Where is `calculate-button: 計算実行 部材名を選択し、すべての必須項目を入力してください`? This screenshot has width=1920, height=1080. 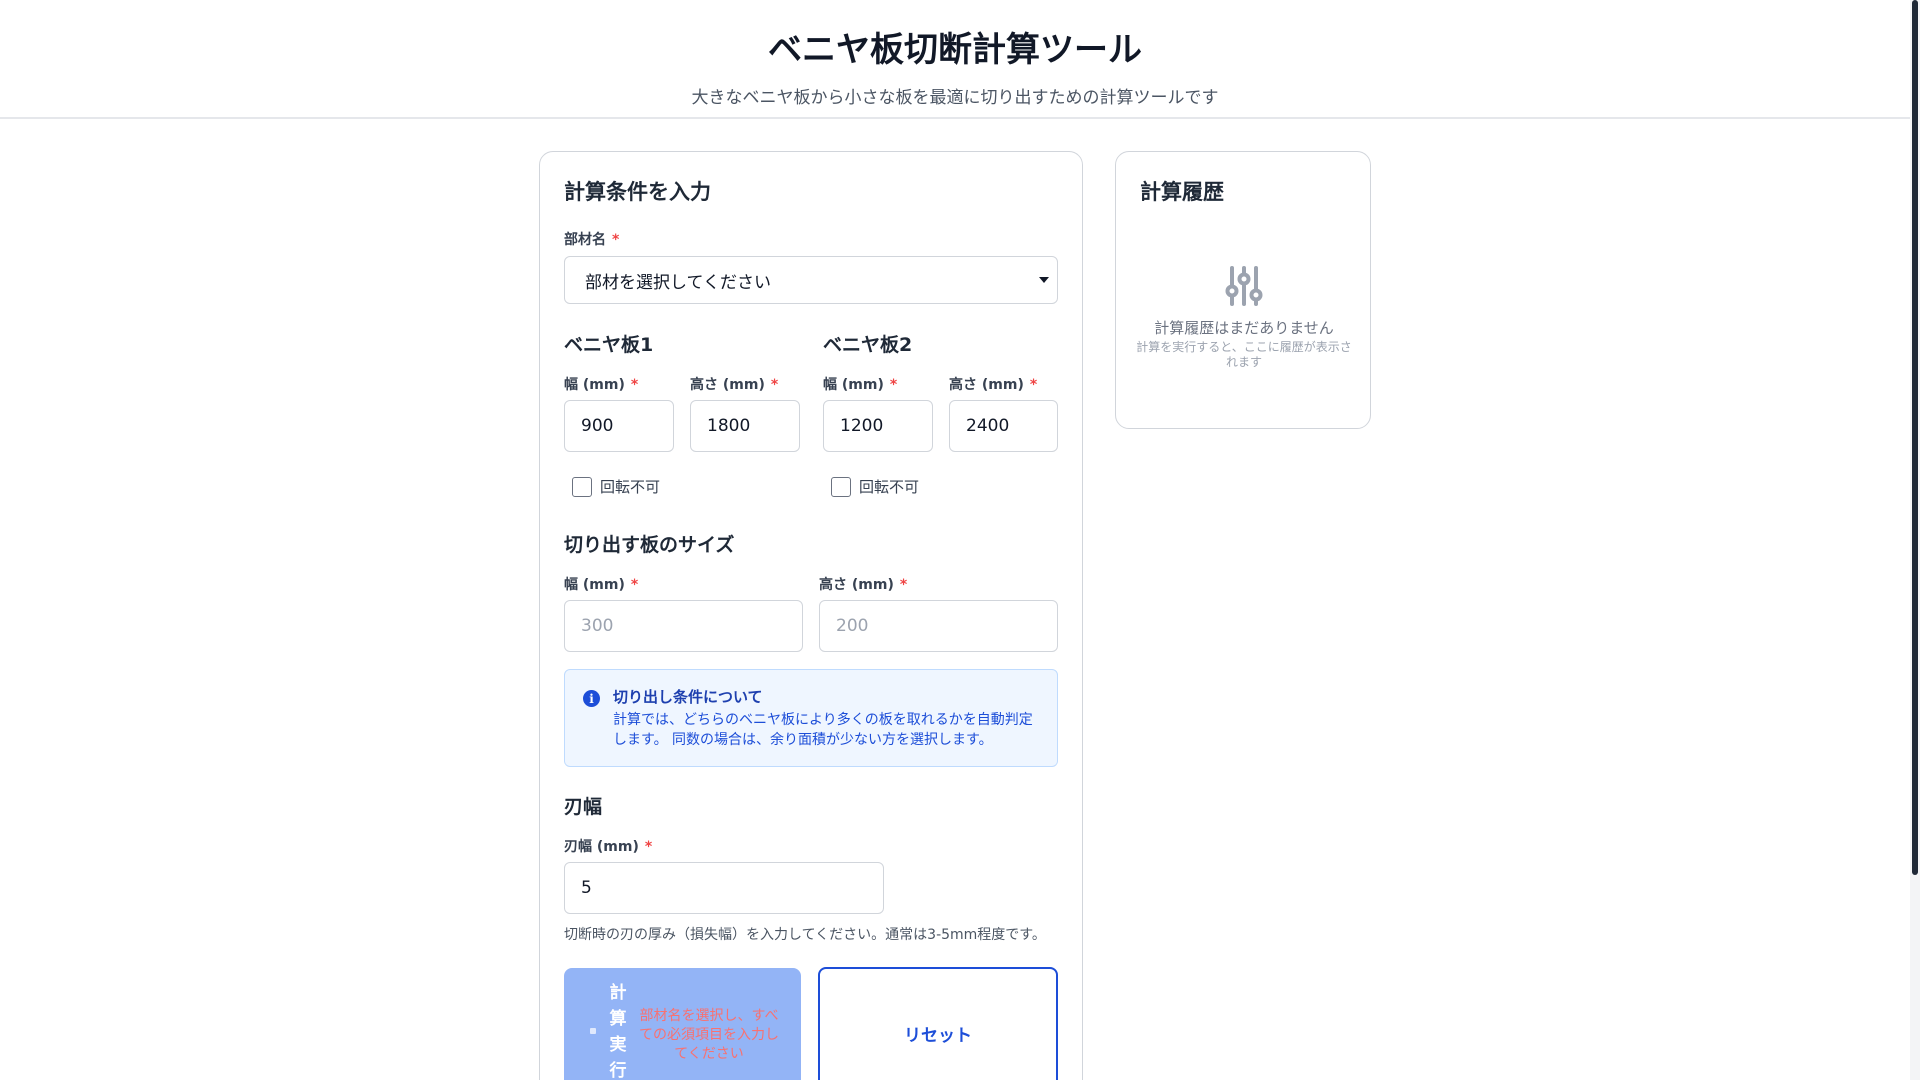 calculate-button: 計算実行 部材名を選択し、すべての必須項目を入力してください is located at coordinates (682, 1024).